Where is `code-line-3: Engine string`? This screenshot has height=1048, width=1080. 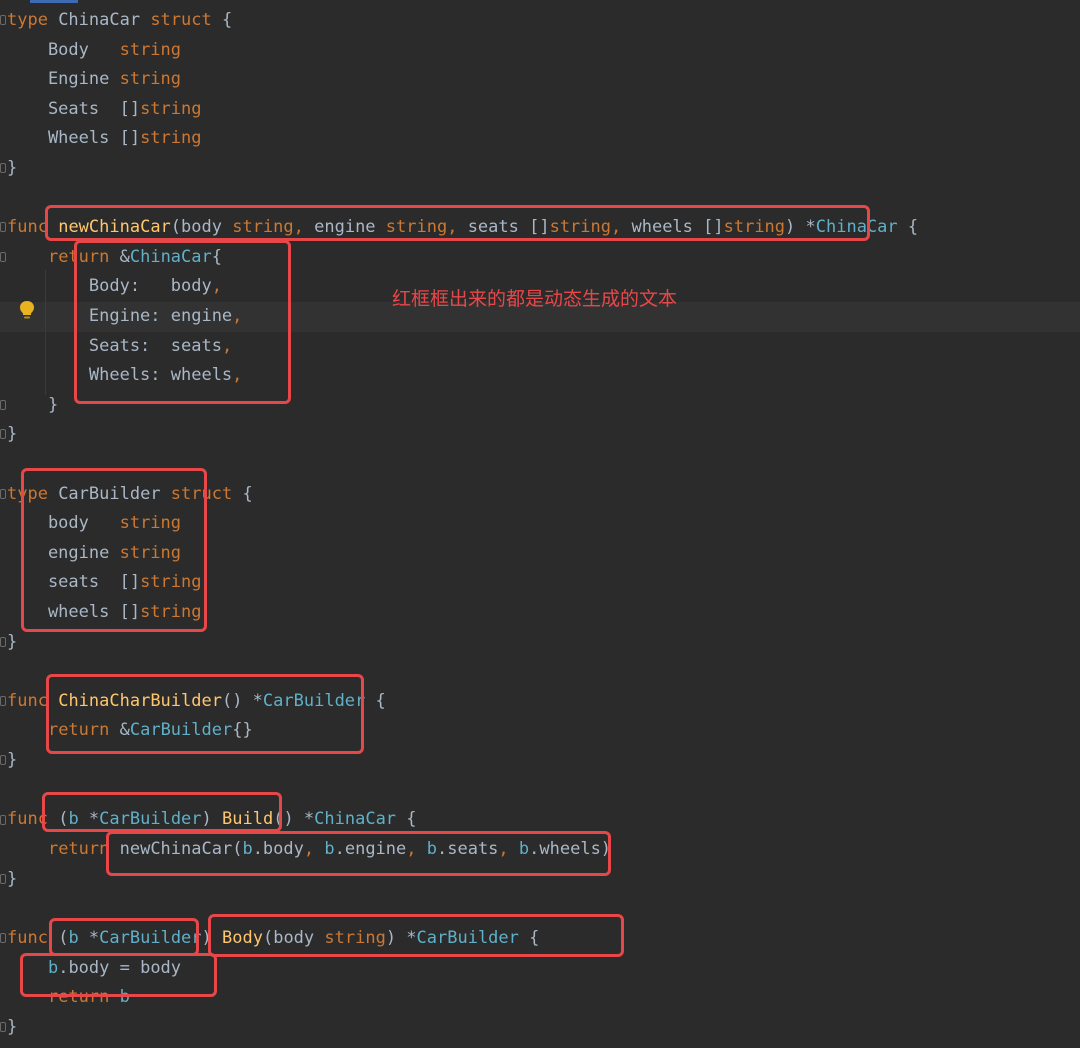
code-line-3: Engine string is located at coordinates (94, 80).